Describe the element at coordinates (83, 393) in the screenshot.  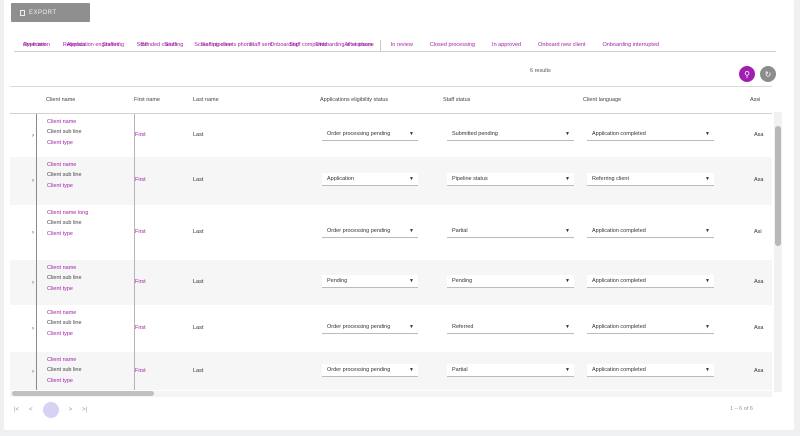
I see `horizontal-scroll-thumb` at that location.